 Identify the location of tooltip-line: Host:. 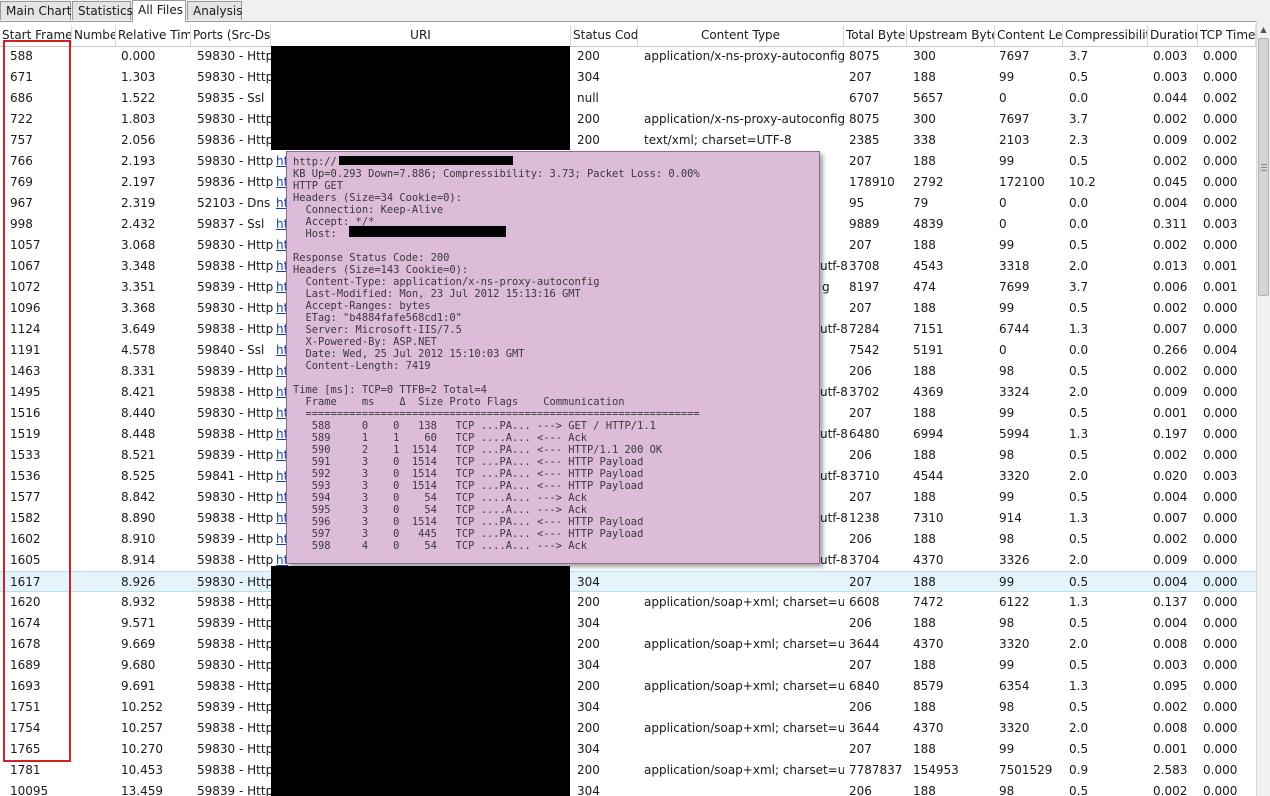
(315, 234).